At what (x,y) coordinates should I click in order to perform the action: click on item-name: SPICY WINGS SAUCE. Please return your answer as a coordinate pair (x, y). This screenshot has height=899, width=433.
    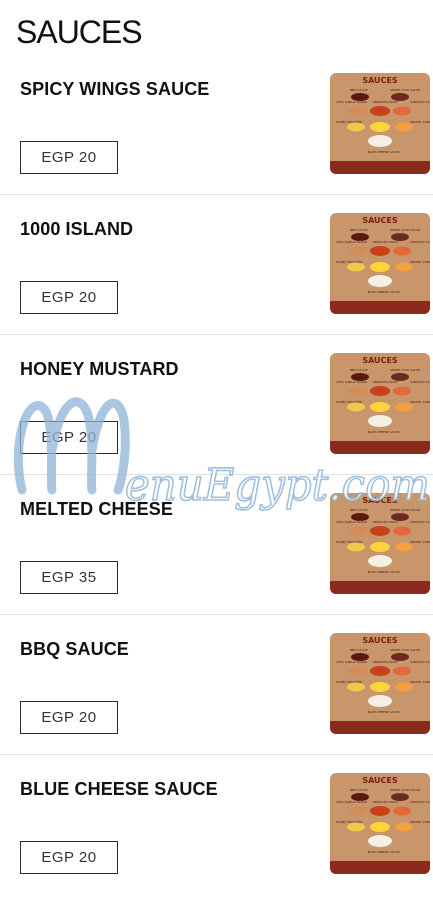
    Looking at the image, I should click on (115, 89).